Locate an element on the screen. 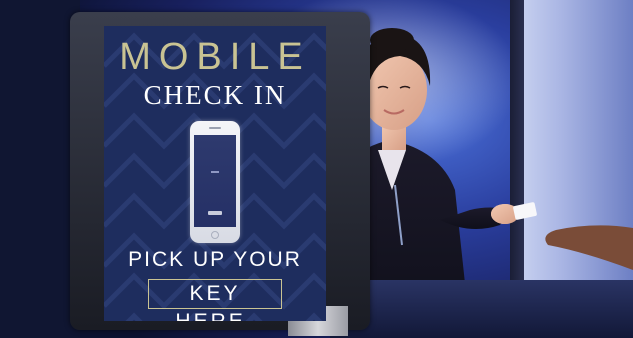  phone-screen-mark is located at coordinates (215, 172).